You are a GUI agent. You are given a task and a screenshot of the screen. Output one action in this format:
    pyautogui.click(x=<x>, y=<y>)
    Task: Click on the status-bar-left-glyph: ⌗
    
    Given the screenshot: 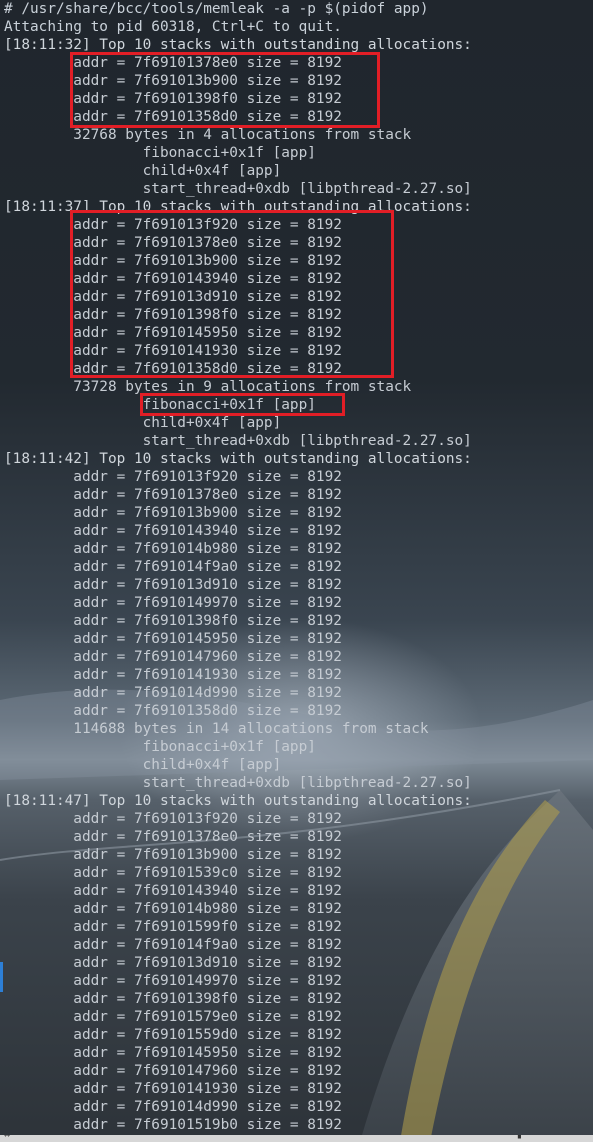 What is the action you would take?
    pyautogui.click(x=7, y=1138)
    